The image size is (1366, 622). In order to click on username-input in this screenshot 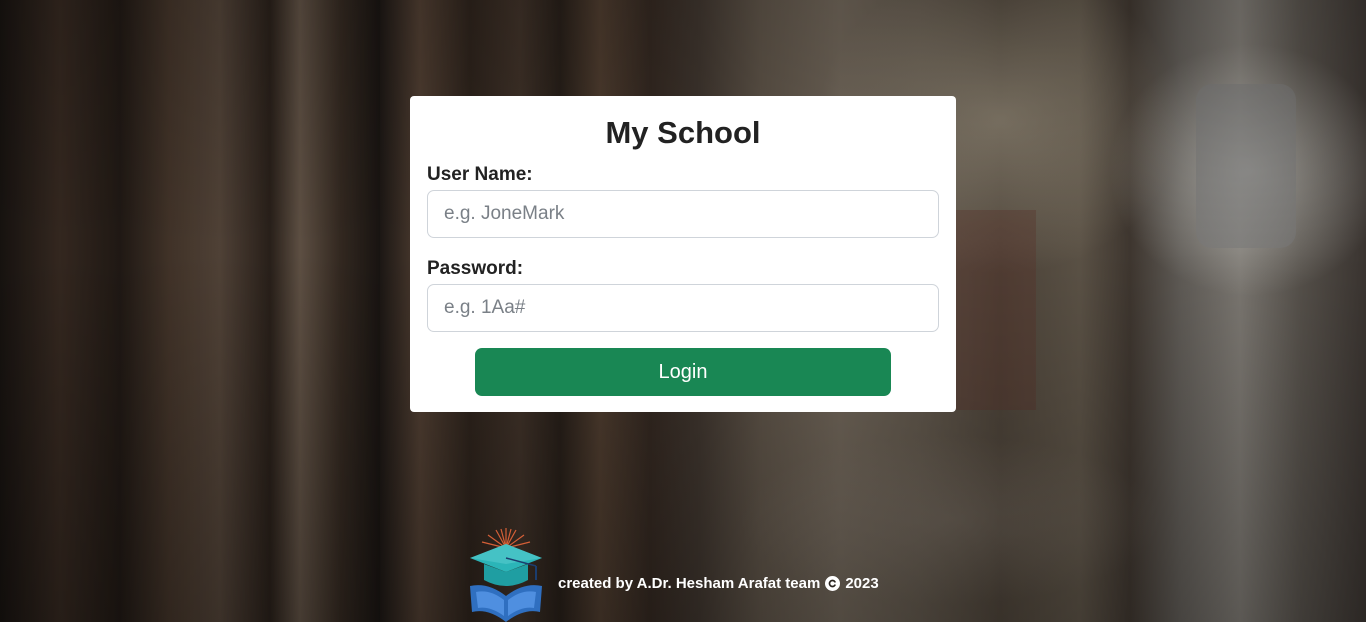, I will do `click(683, 214)`.